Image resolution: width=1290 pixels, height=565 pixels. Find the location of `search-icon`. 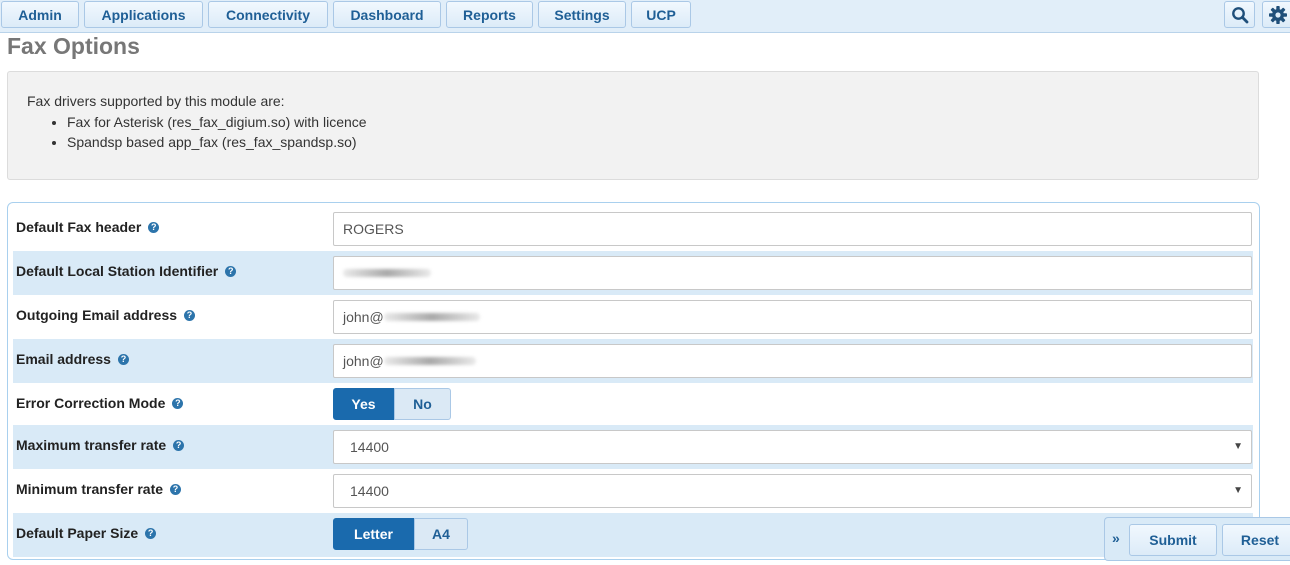

search-icon is located at coordinates (1239, 14).